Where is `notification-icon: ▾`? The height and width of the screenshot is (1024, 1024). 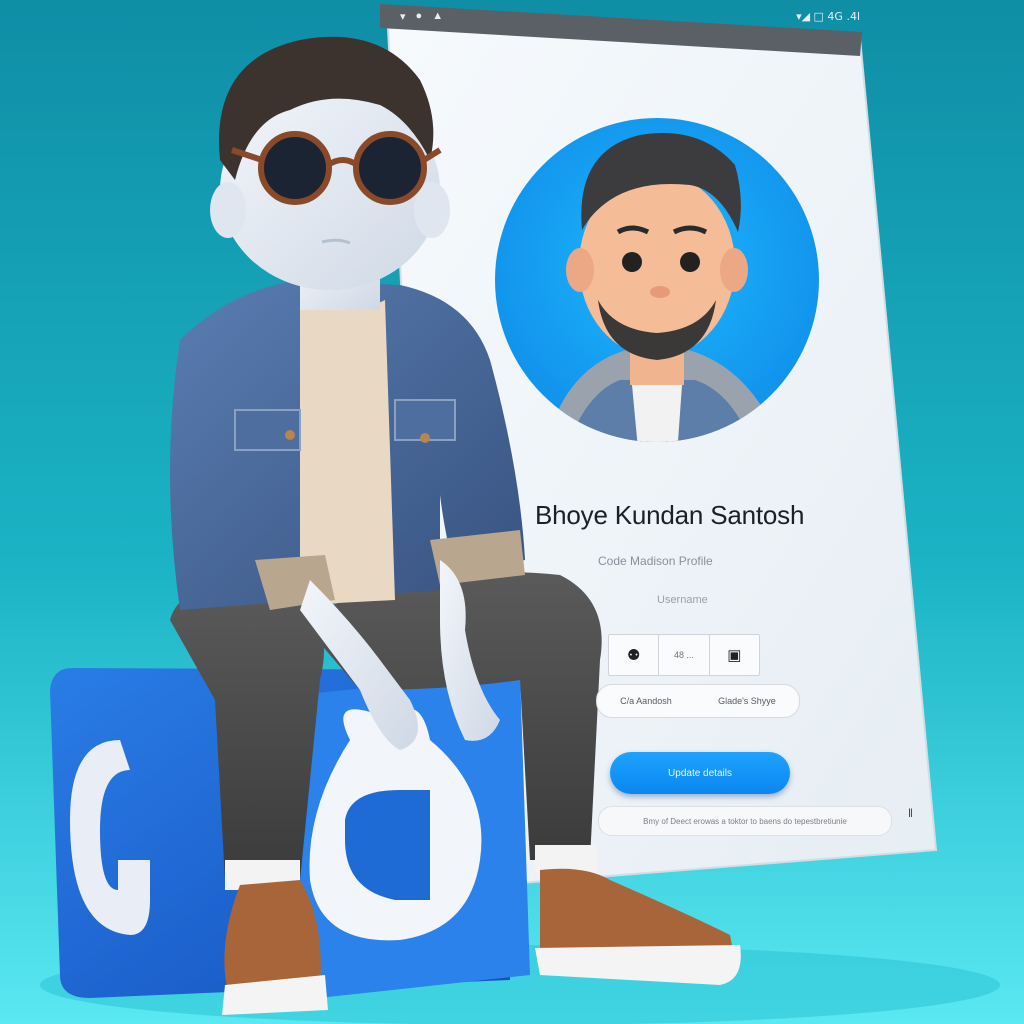 notification-icon: ▾ is located at coordinates (403, 16).